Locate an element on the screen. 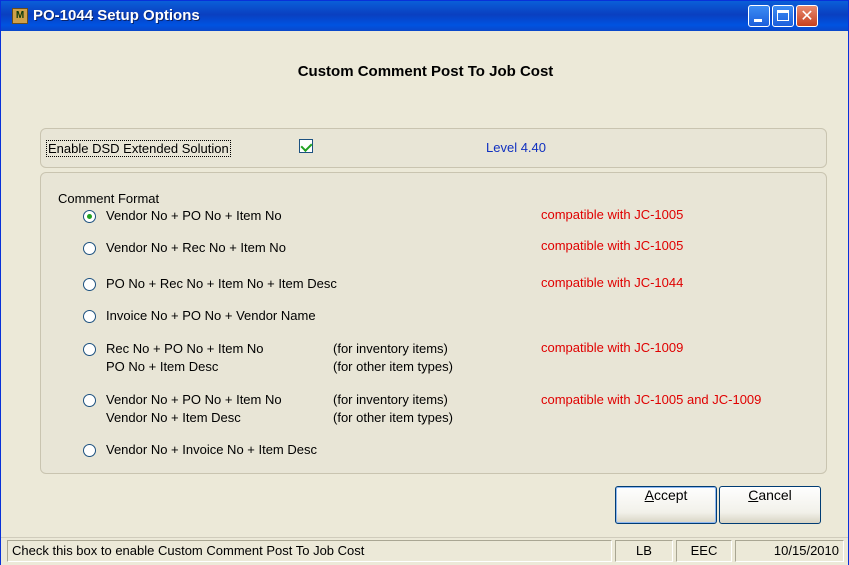 This screenshot has width=849, height=565. close-button: ✕ is located at coordinates (807, 16).